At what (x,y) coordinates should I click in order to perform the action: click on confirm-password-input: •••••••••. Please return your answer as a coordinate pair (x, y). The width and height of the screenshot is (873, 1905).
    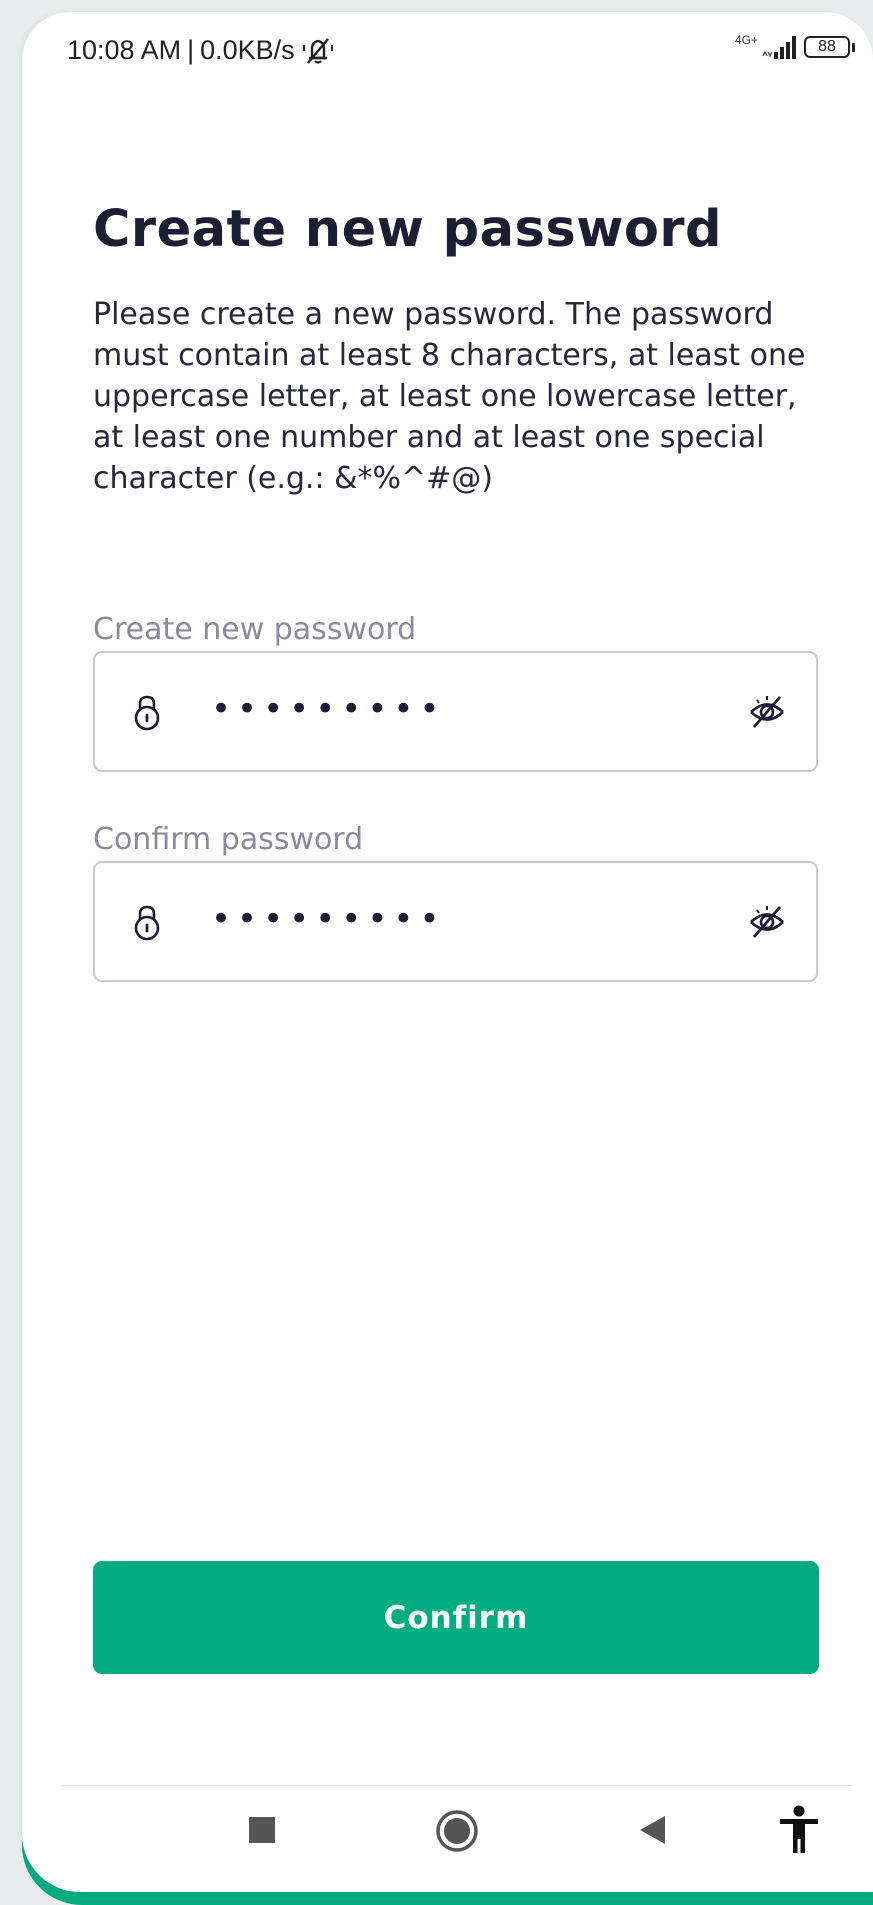
    Looking at the image, I should click on (328, 919).